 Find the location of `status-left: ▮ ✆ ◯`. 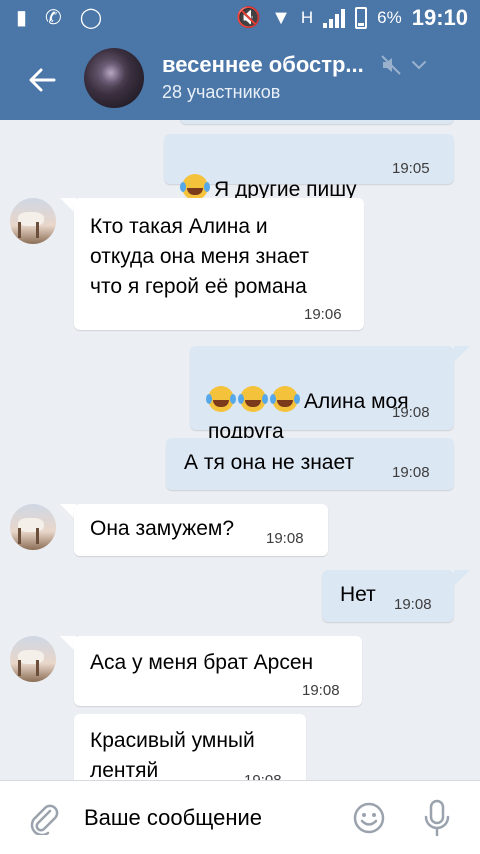

status-left: ▮ ✆ ◯ is located at coordinates (59, 18).